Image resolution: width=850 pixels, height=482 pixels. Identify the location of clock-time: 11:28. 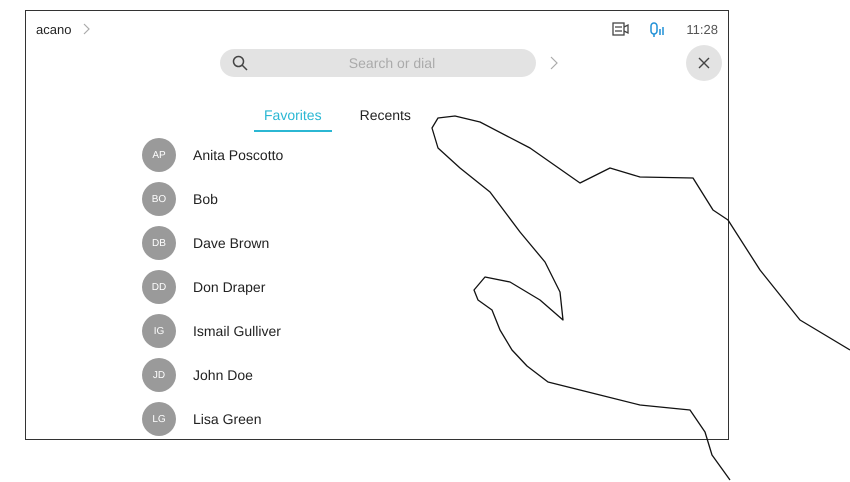
(702, 29).